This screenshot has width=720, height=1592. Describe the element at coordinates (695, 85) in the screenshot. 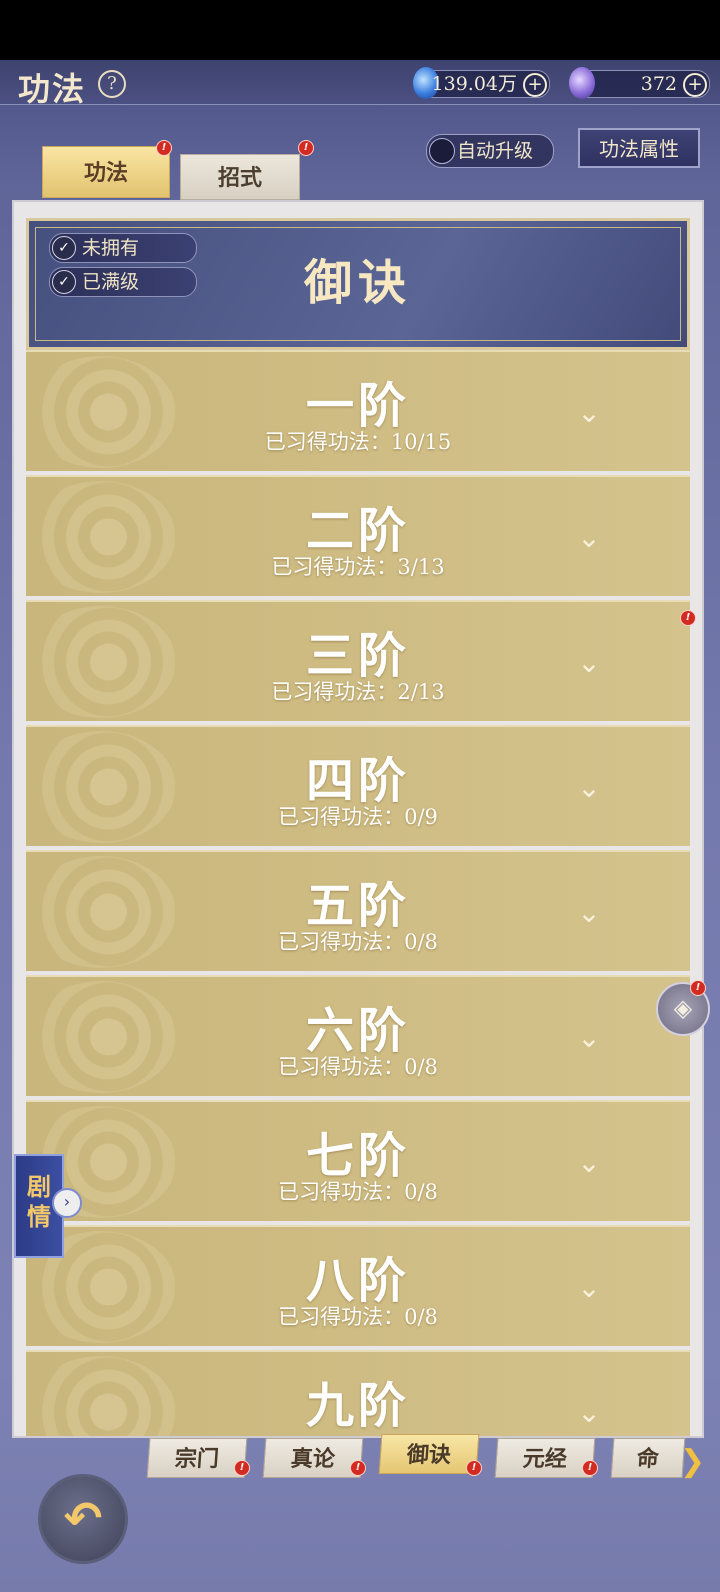

I see `add-jade-button: +` at that location.